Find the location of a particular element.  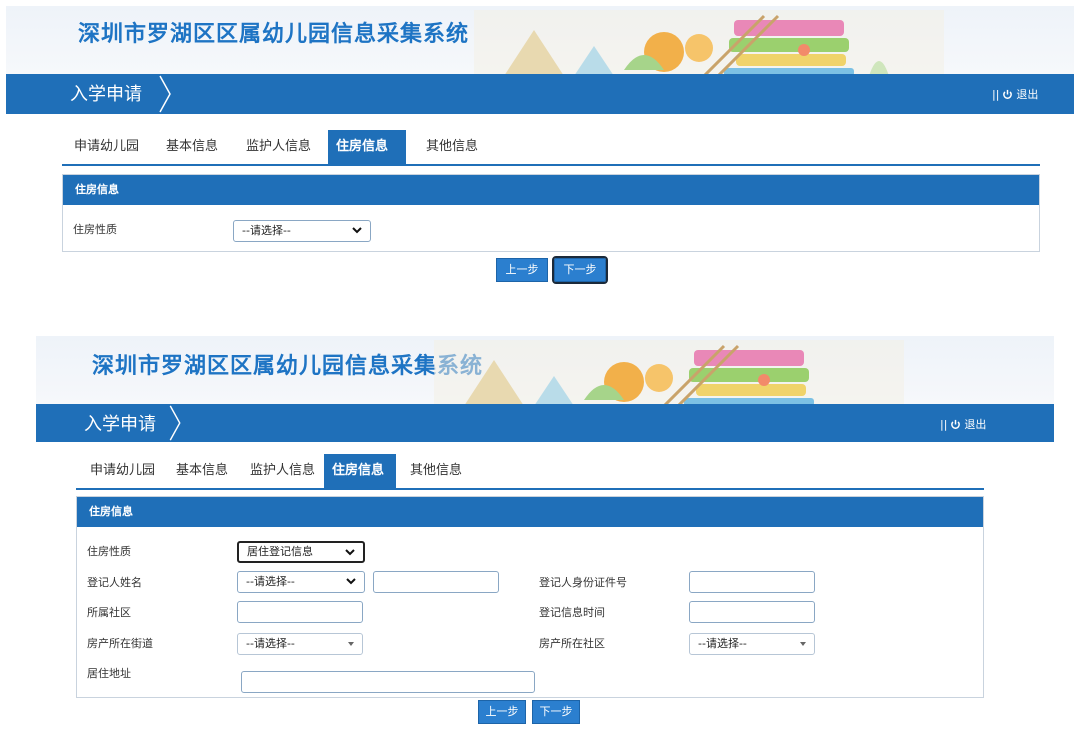

housing-panel: 住房信息 住房性质 --请选择-- is located at coordinates (551, 213).